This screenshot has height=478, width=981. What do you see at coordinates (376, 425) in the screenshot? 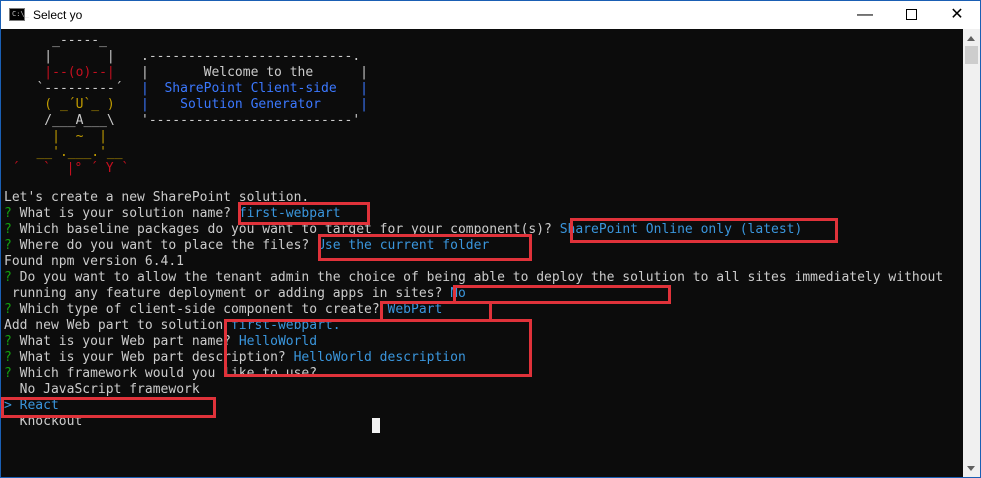
I see `text-cursor` at bounding box center [376, 425].